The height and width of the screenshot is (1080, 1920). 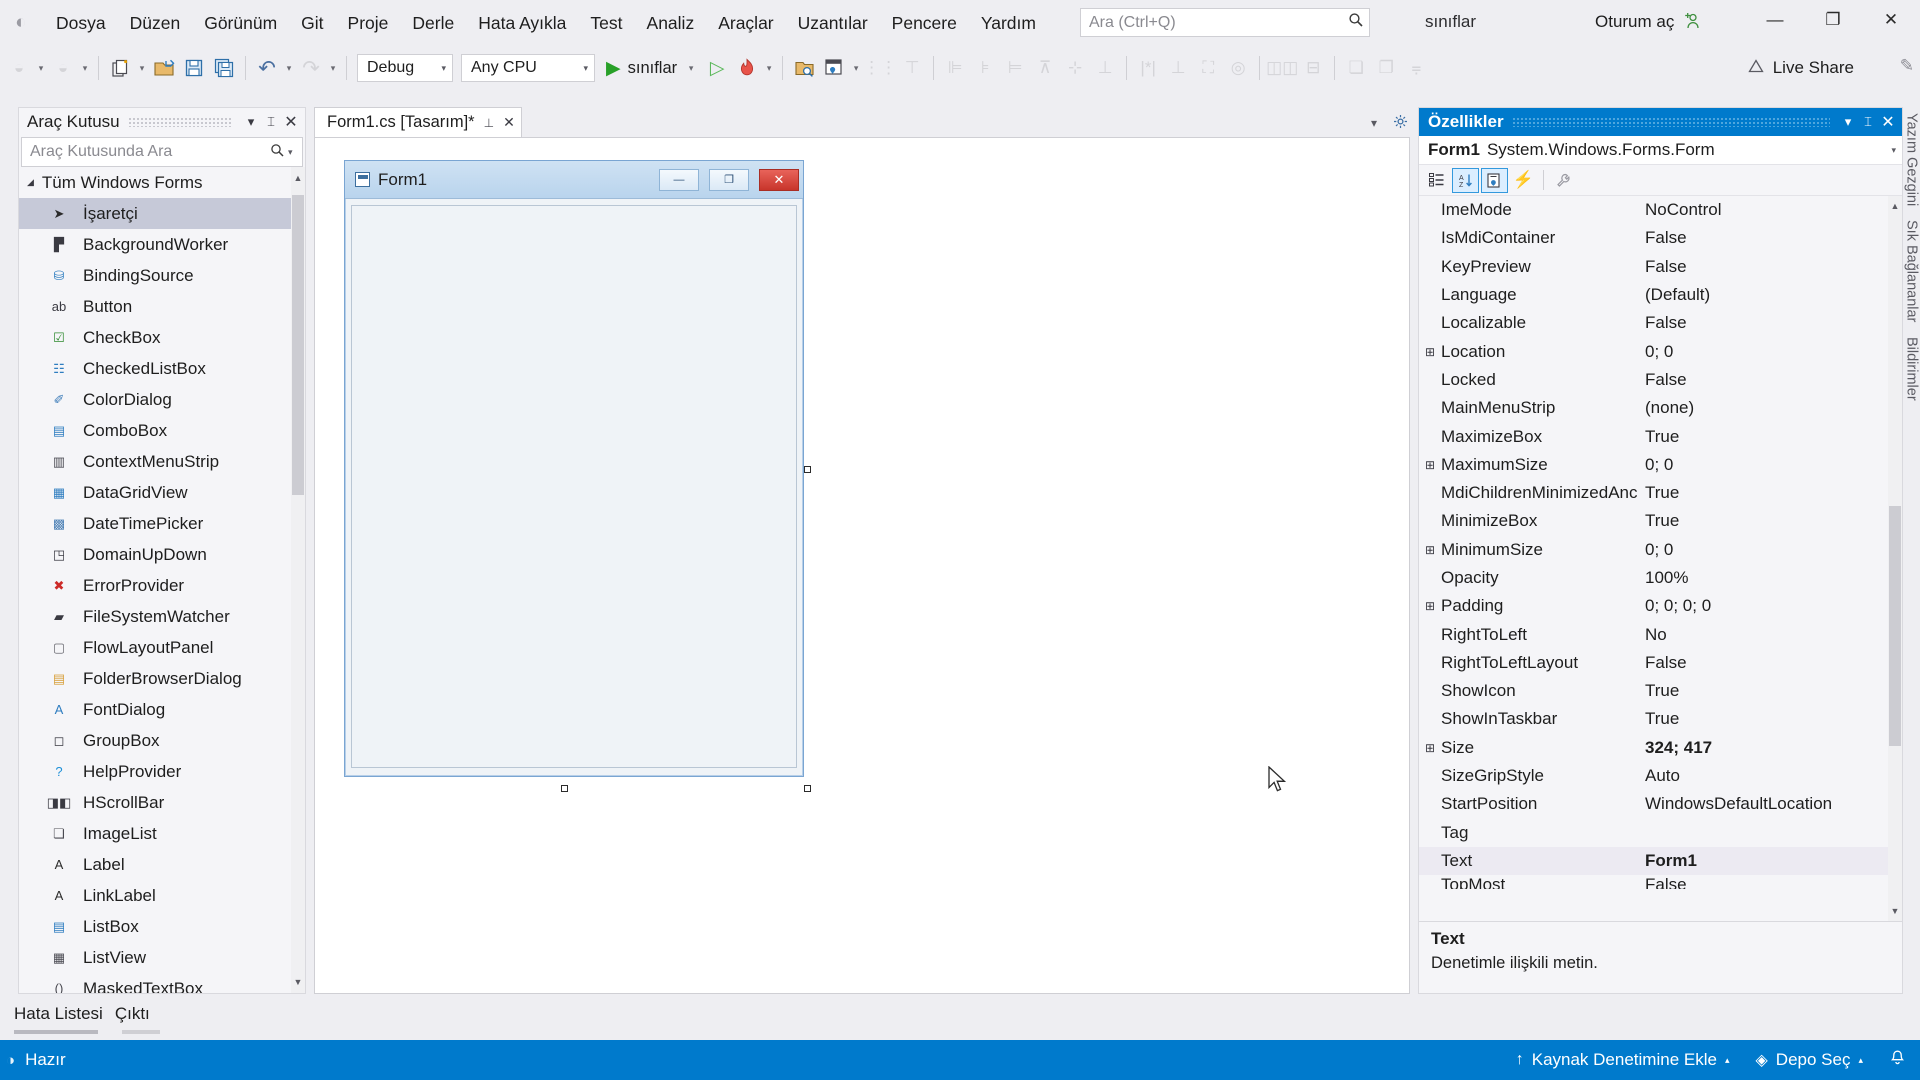 What do you see at coordinates (162, 678) in the screenshot?
I see `toolbox-item: ▤ FolderBrowserDialog` at bounding box center [162, 678].